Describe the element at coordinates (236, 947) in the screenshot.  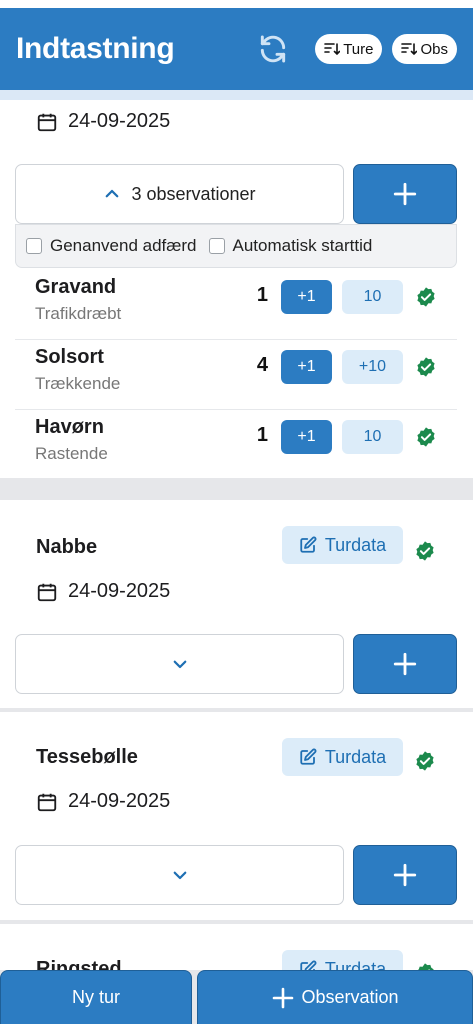
I see `trip-card: Ringsted Turdata` at that location.